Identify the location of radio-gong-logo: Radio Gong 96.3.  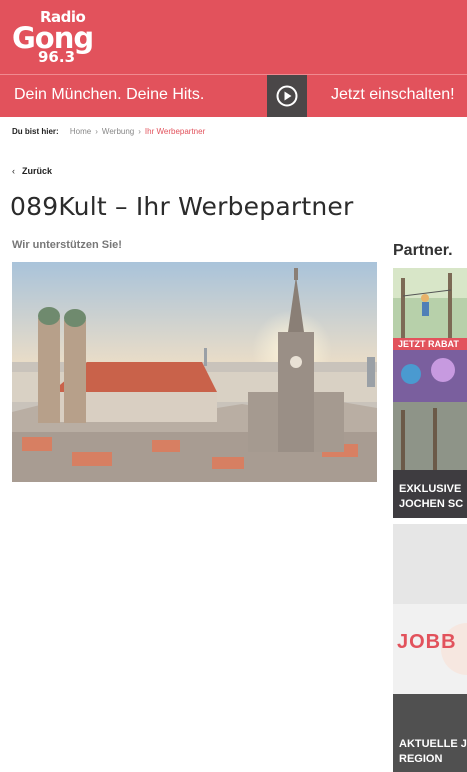
(58, 37).